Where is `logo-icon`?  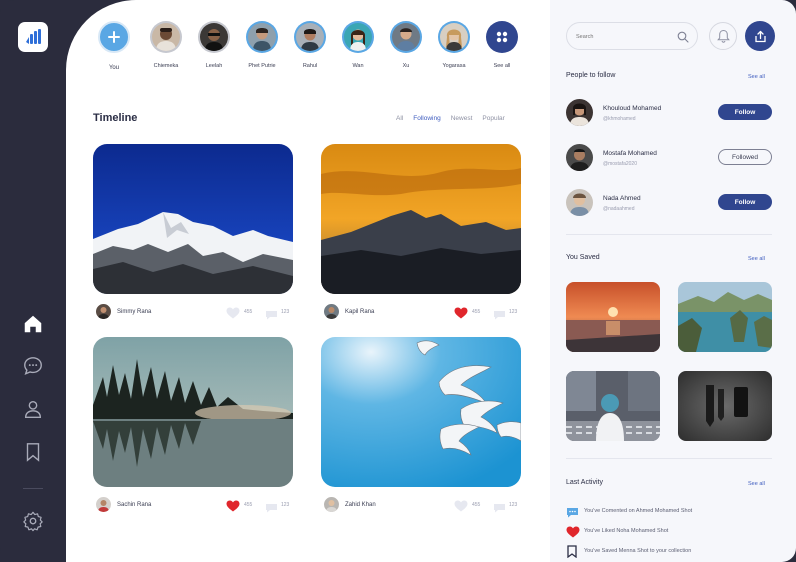 logo-icon is located at coordinates (33, 36).